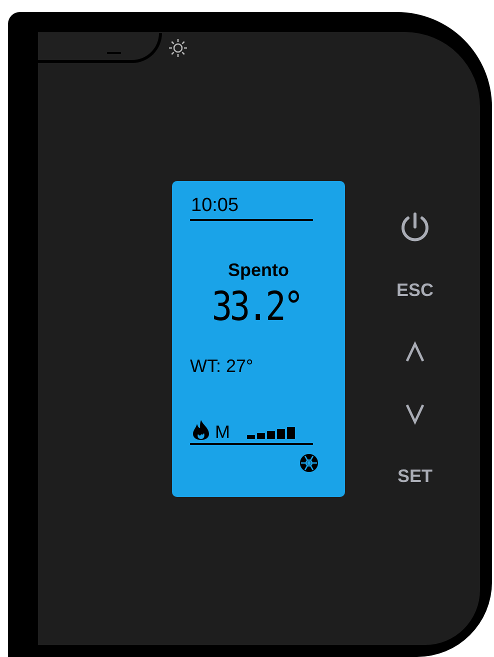  What do you see at coordinates (178, 48) in the screenshot?
I see `brightness-icon` at bounding box center [178, 48].